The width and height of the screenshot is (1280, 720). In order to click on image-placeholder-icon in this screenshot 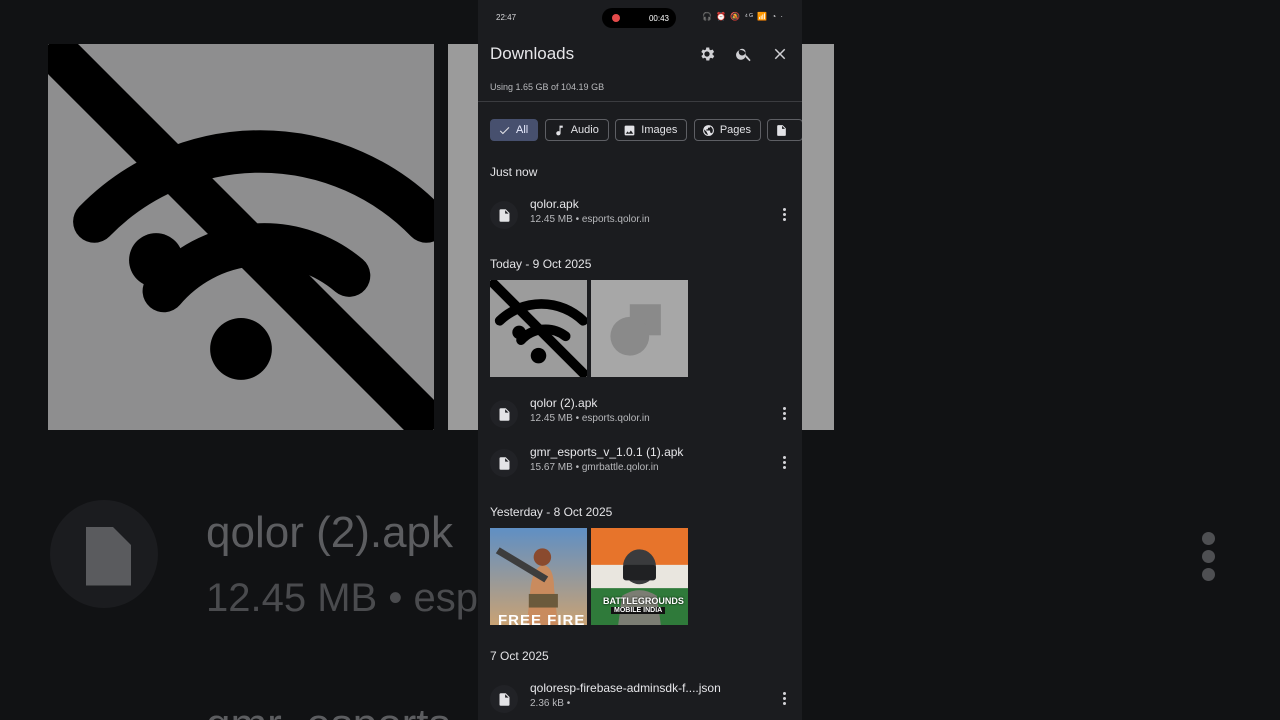, I will do `click(639, 328)`.